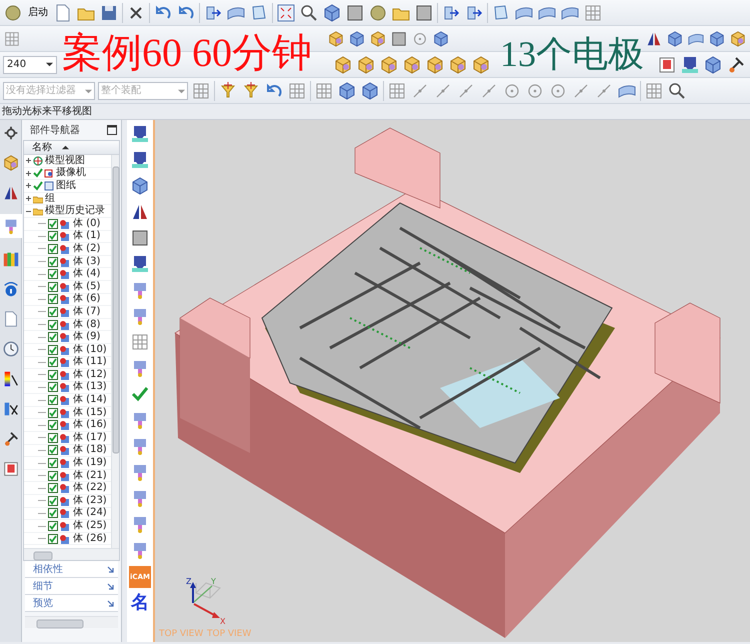 The image size is (750, 644). Describe the element at coordinates (140, 603) in the screenshot. I see `name-button: 名` at that location.